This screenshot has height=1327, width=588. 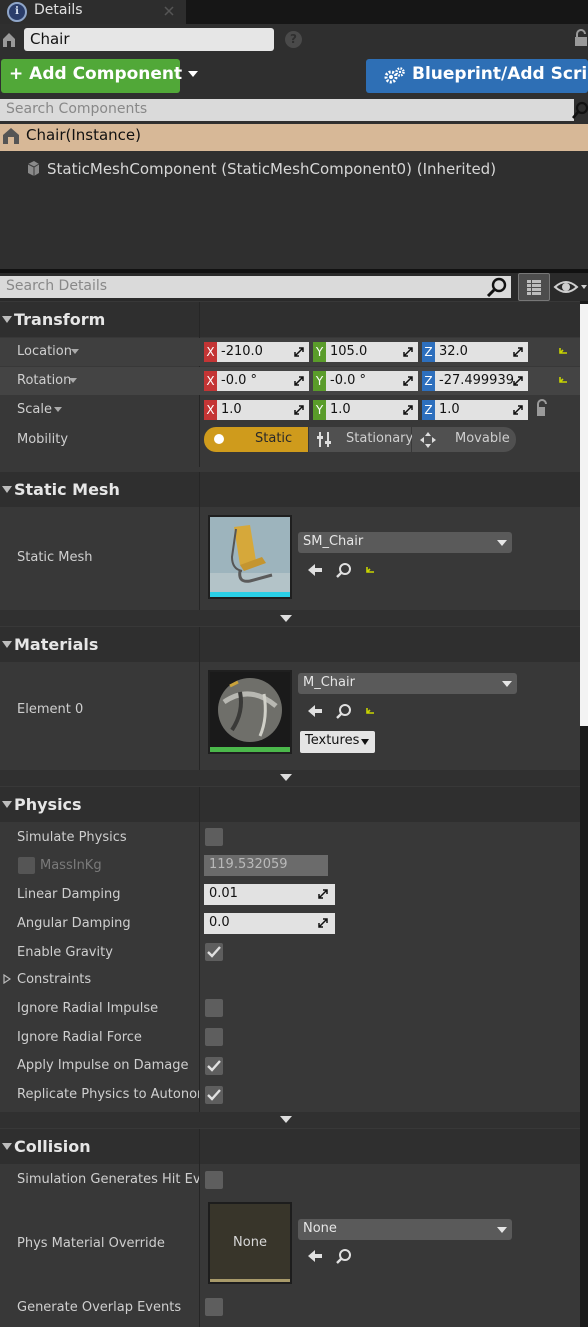 What do you see at coordinates (214, 1066) in the screenshot?
I see `apply-impulse-checkbox` at bounding box center [214, 1066].